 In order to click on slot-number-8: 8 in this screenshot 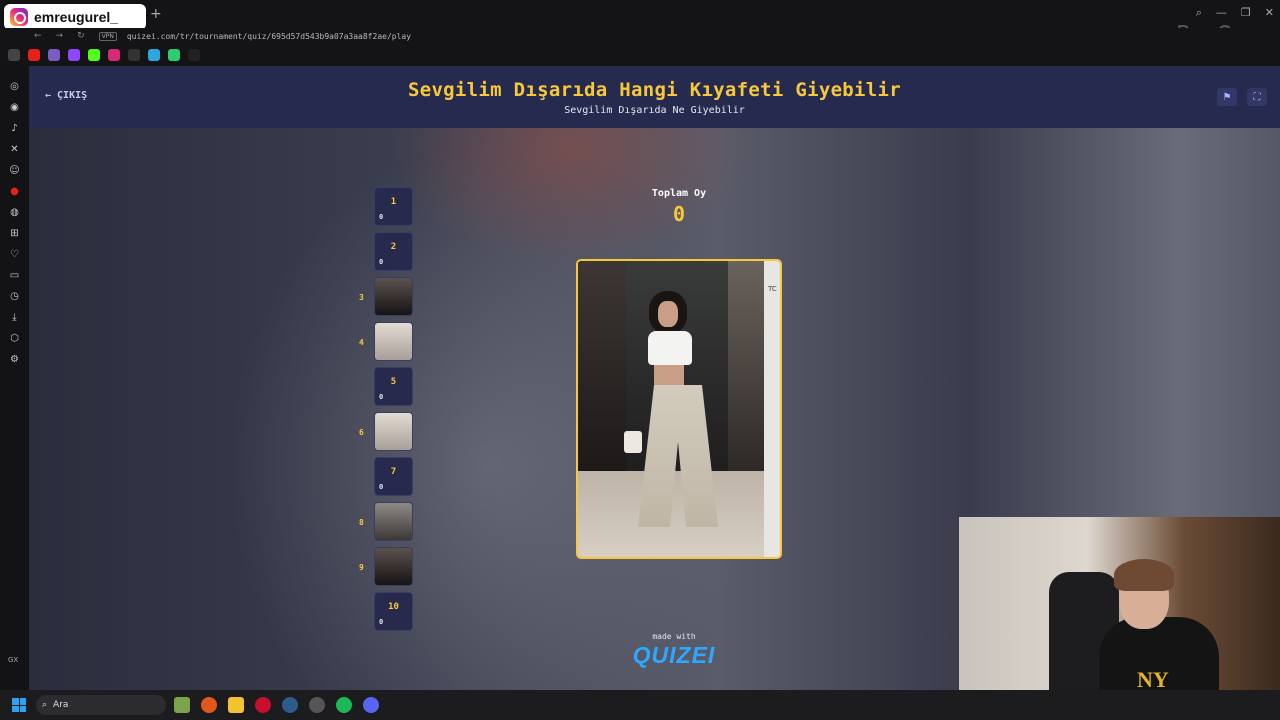, I will do `click(361, 522)`.